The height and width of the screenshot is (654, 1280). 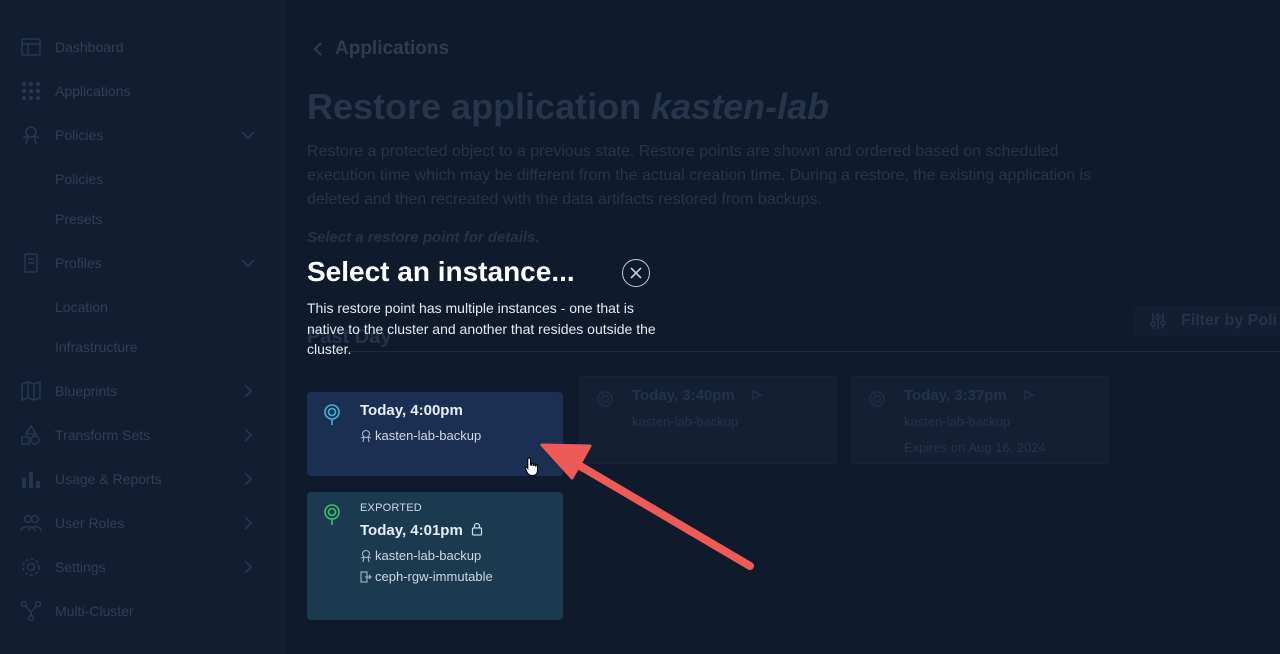 I want to click on sidebar-item-dashboard: Dashboard, so click(x=142, y=47).